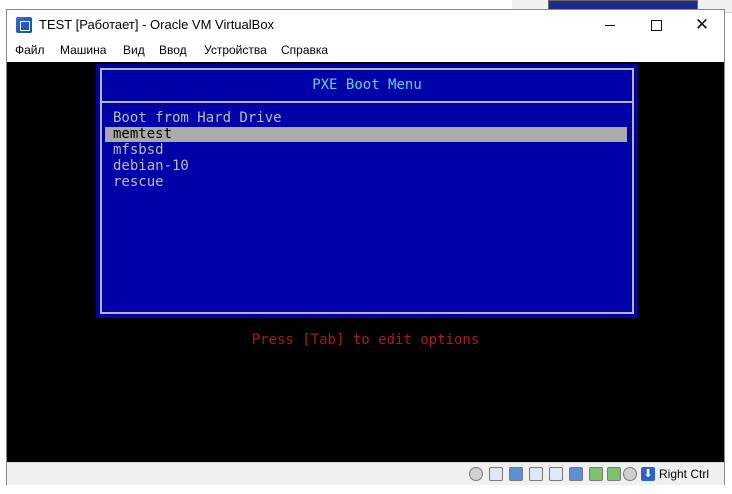 The width and height of the screenshot is (732, 494). I want to click on pxe-entry-mfsbsd: mfsbsd, so click(366, 150).